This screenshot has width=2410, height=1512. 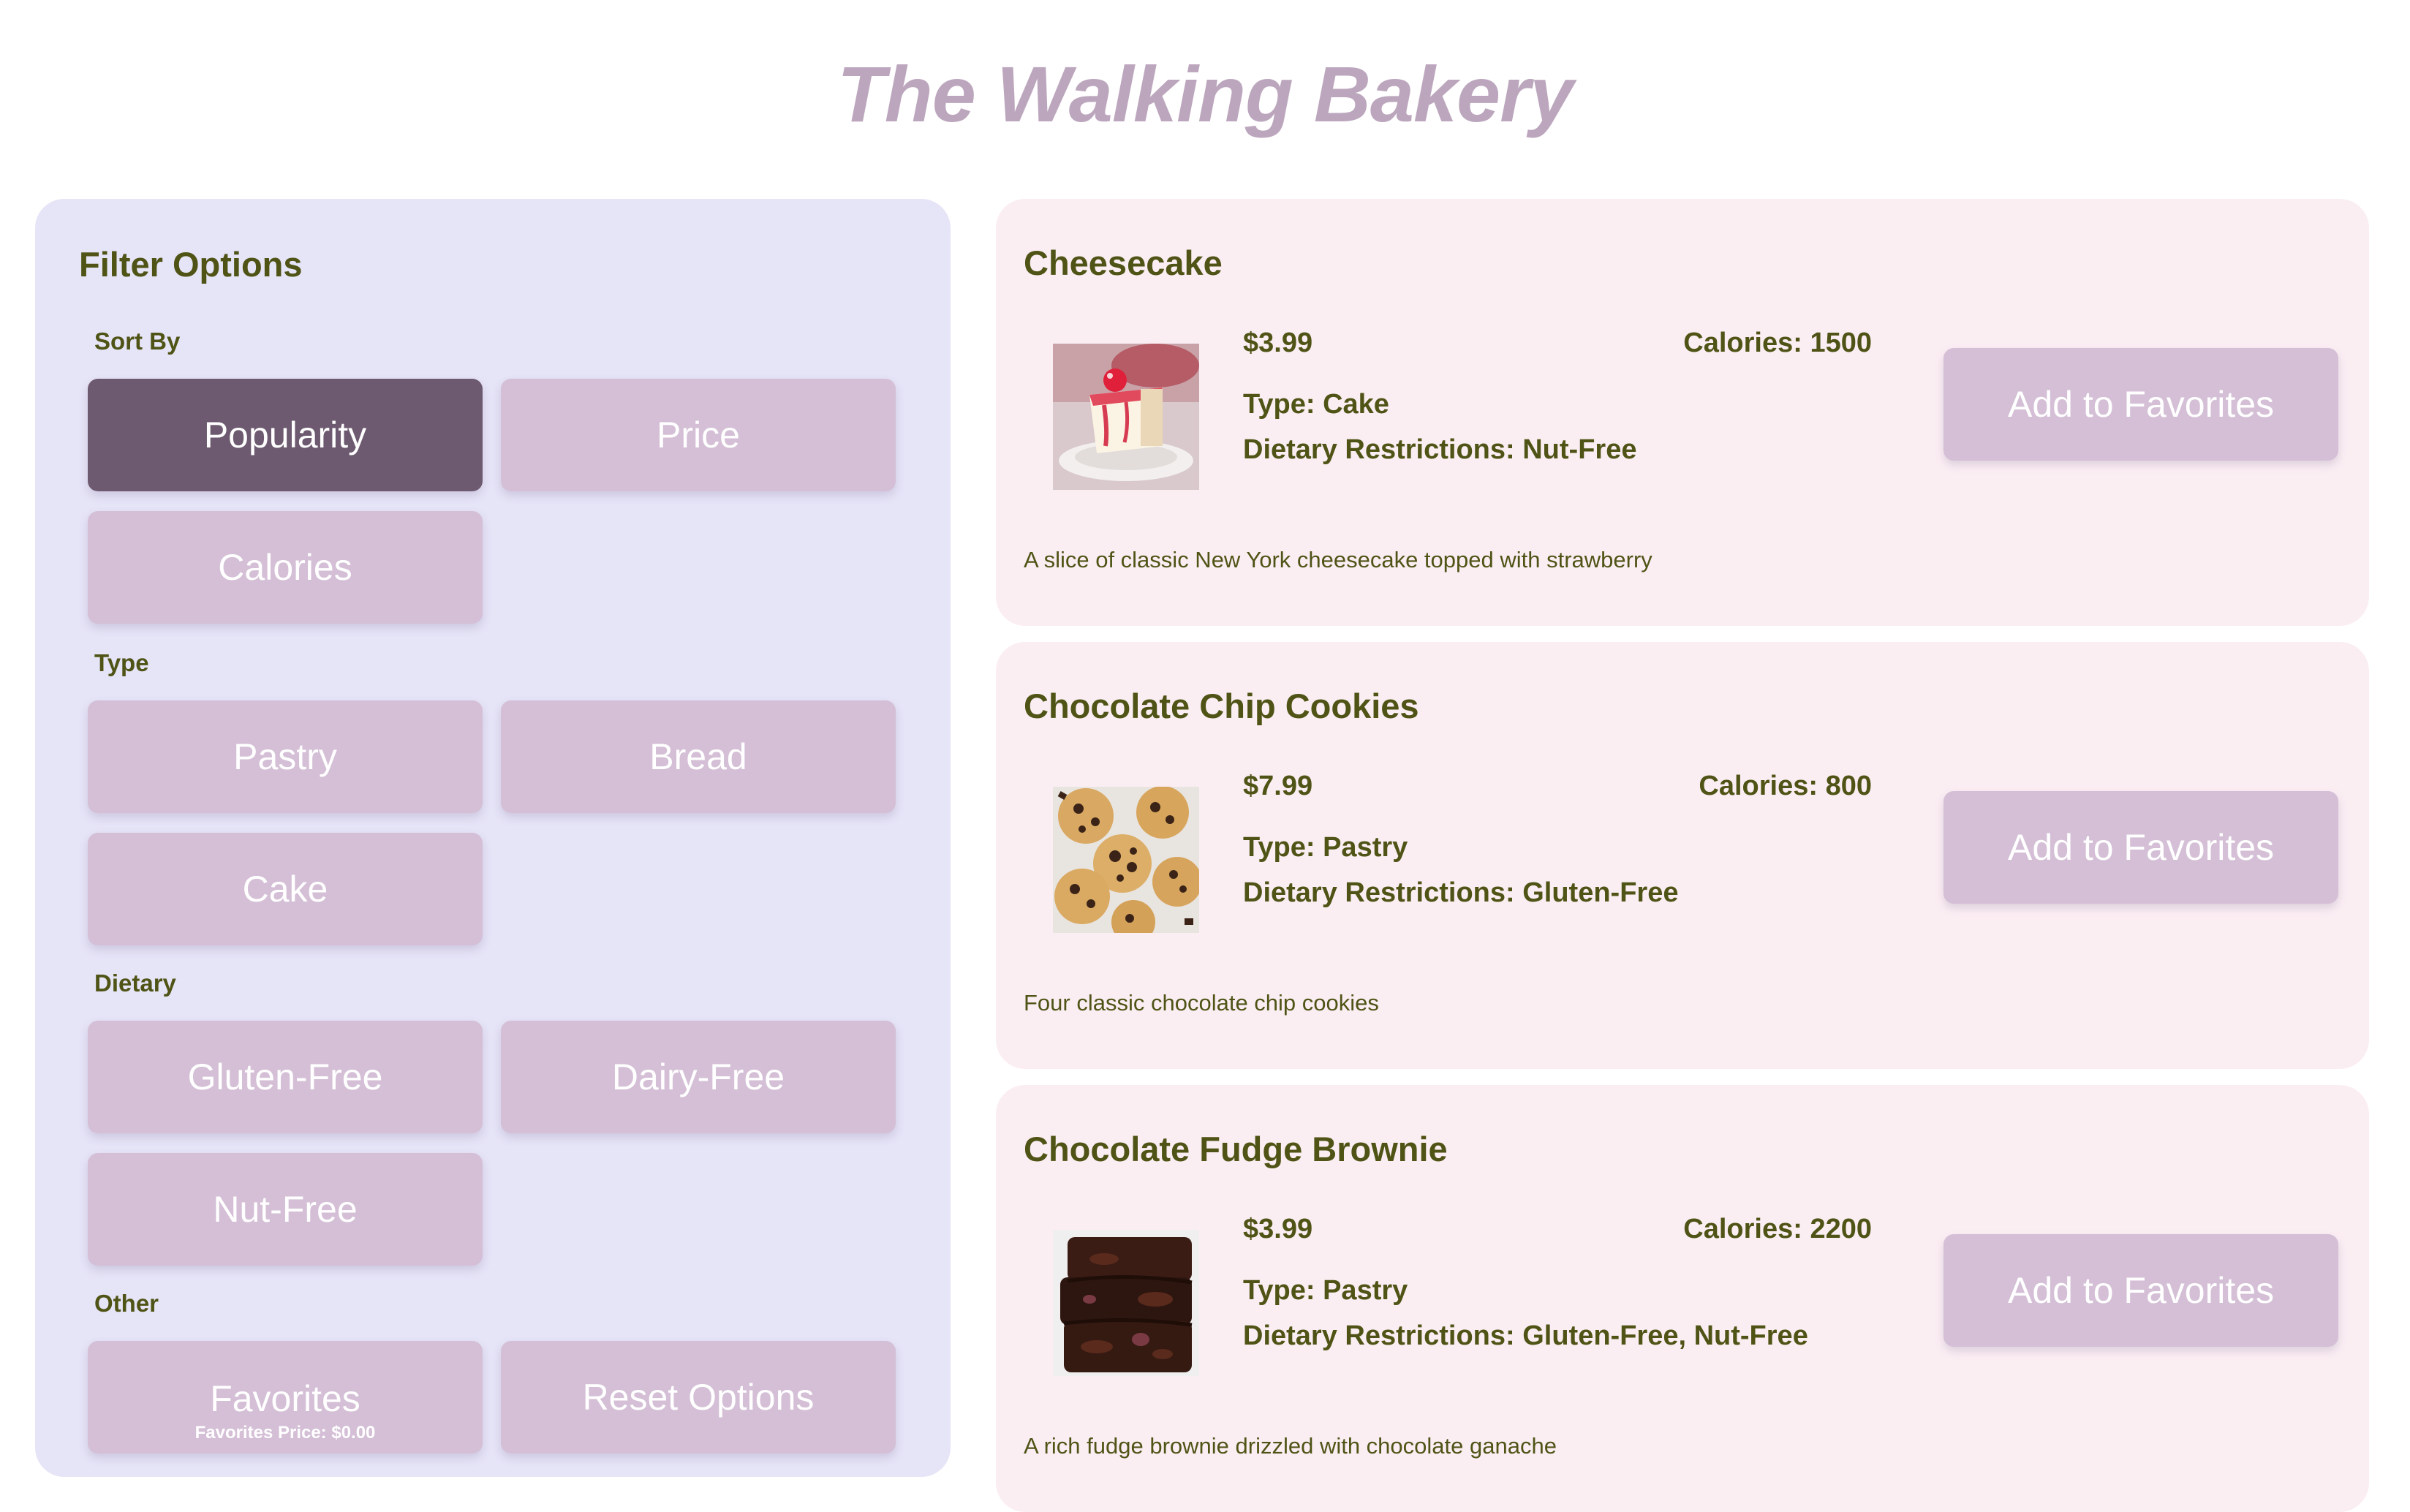 What do you see at coordinates (135, 983) in the screenshot?
I see `dietary-label: Dietary` at bounding box center [135, 983].